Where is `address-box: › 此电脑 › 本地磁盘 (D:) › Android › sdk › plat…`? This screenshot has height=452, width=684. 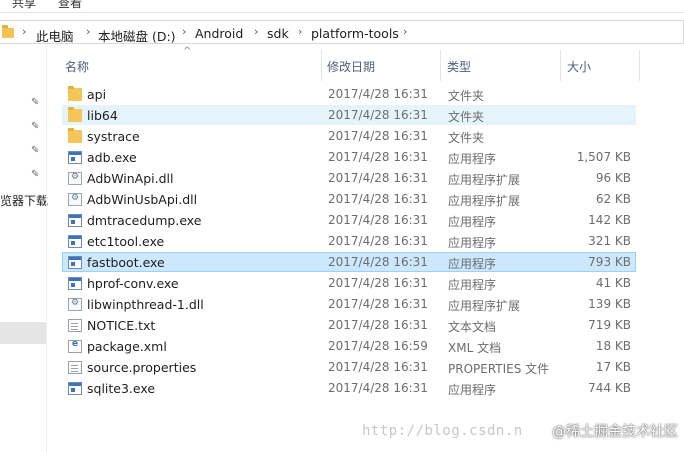 address-box: › 此电脑 › 本地磁盘 (D:) › Android › sdk › plat… is located at coordinates (342, 32).